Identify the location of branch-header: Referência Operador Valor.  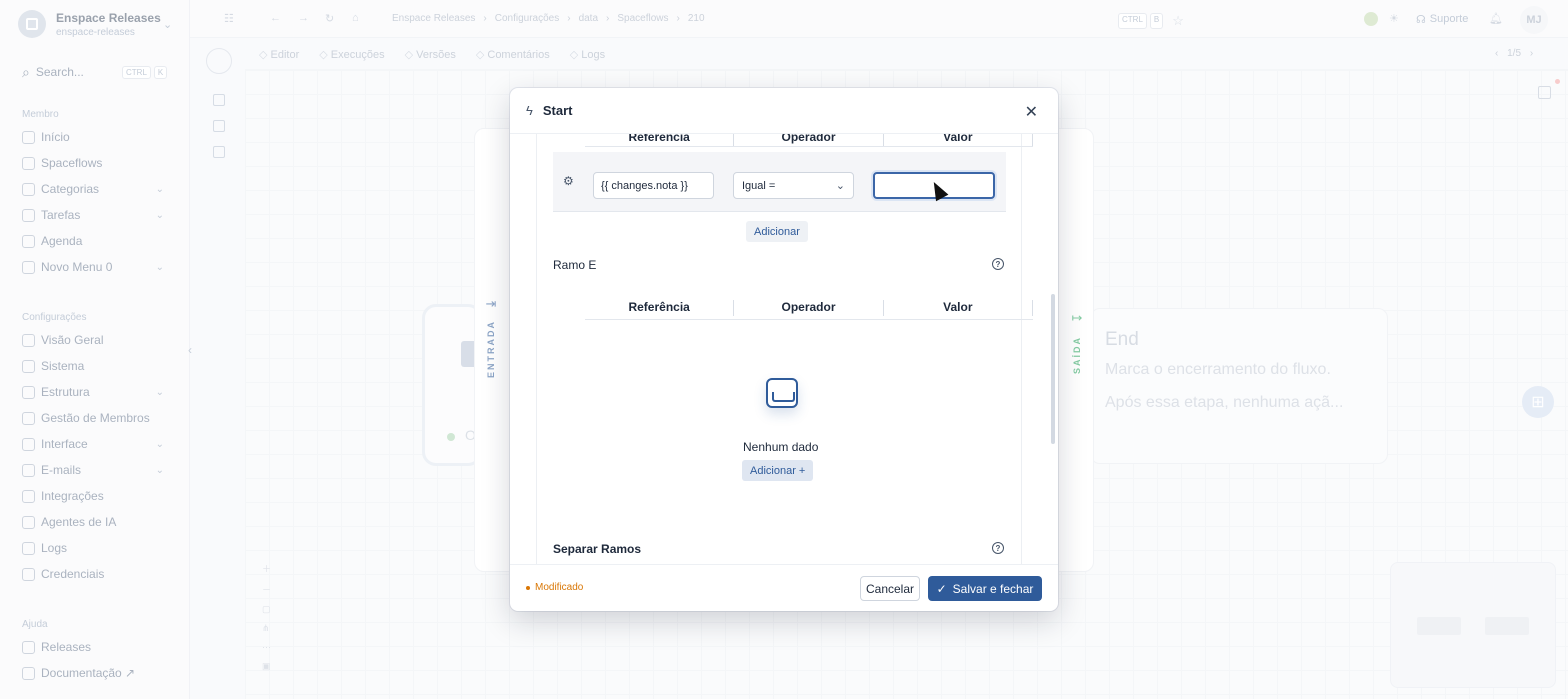
(809, 310).